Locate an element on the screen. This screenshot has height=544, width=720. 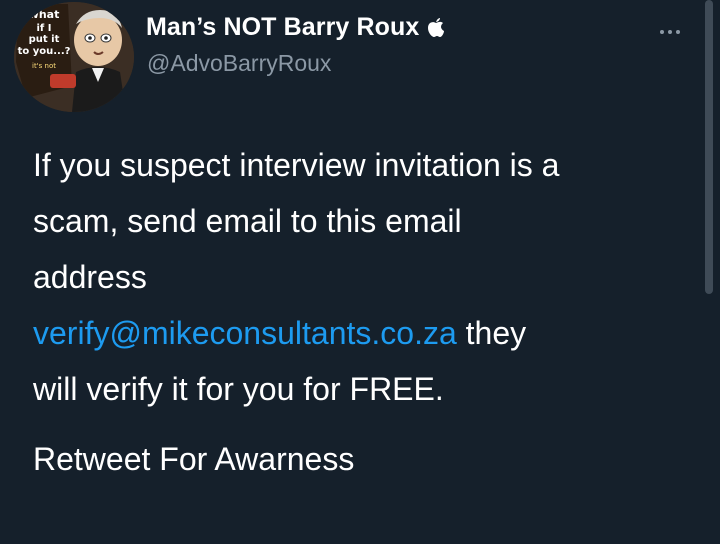
avatar-caption-5: it's not is located at coordinates (44, 66).